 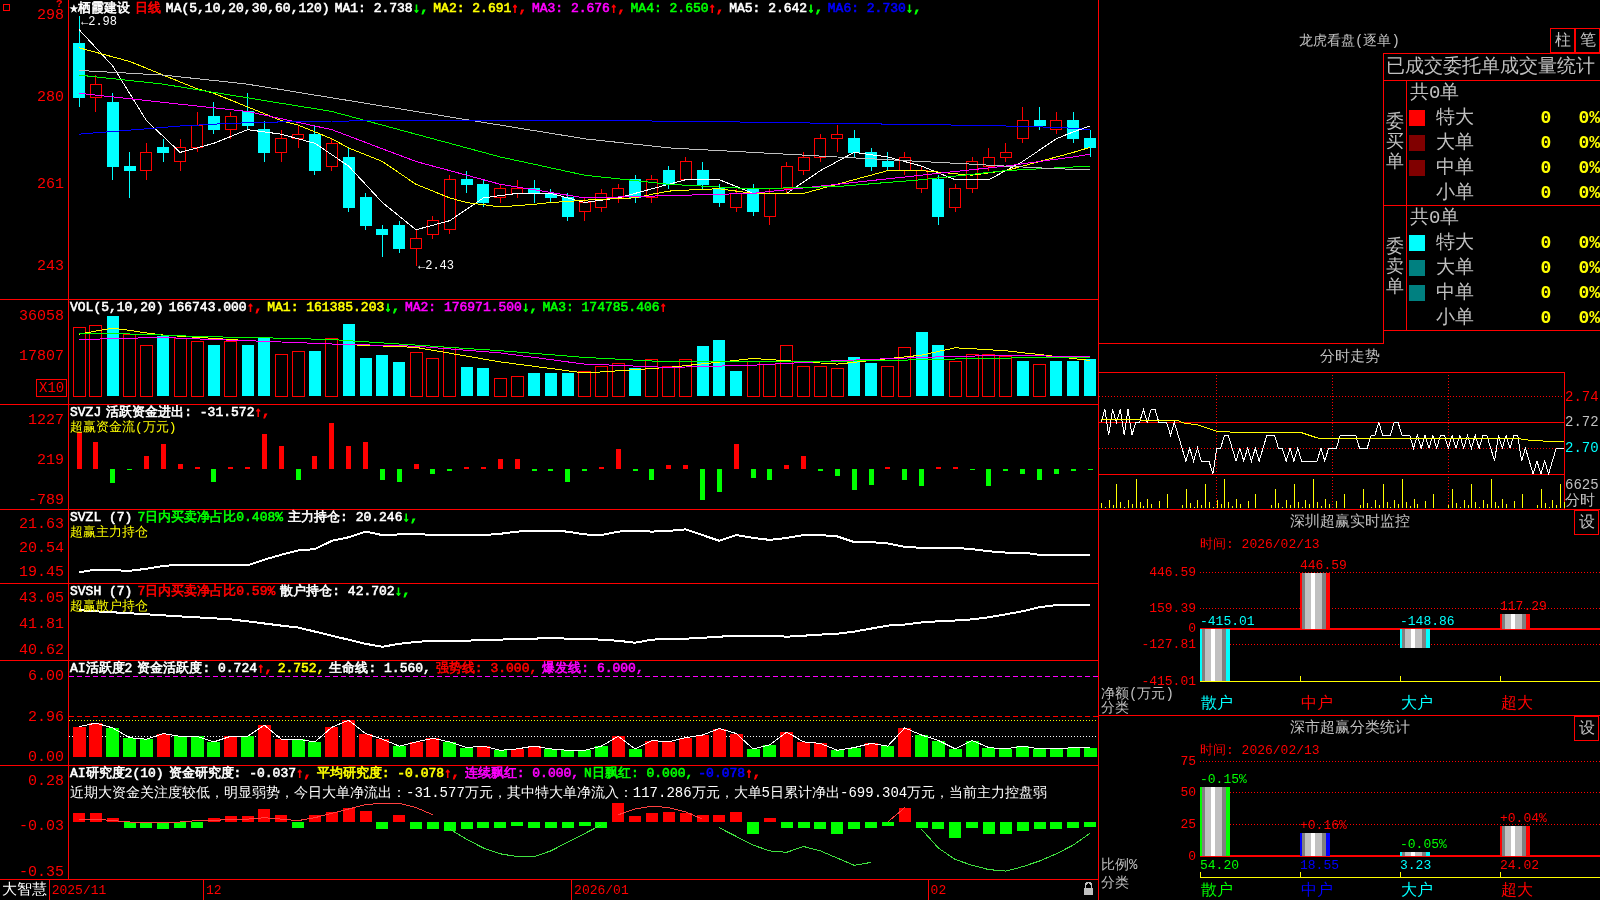 I want to click on volume-caption: 分时, so click(x=1580, y=500).